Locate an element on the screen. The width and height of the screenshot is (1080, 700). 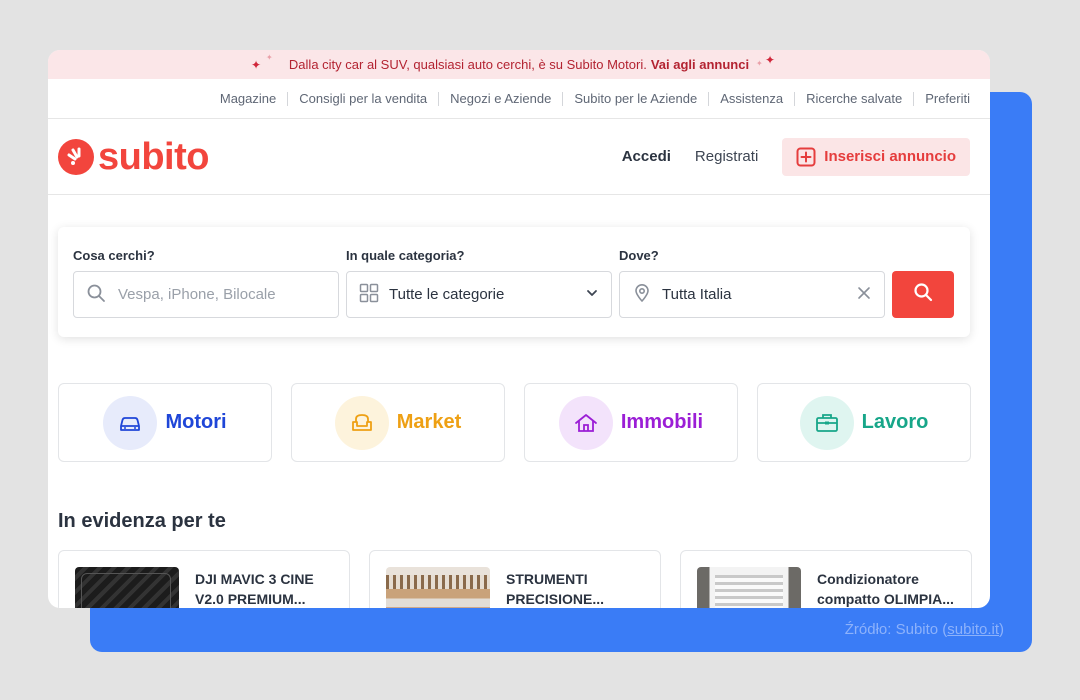
category-select: Tutte le categorie is located at coordinates (479, 294).